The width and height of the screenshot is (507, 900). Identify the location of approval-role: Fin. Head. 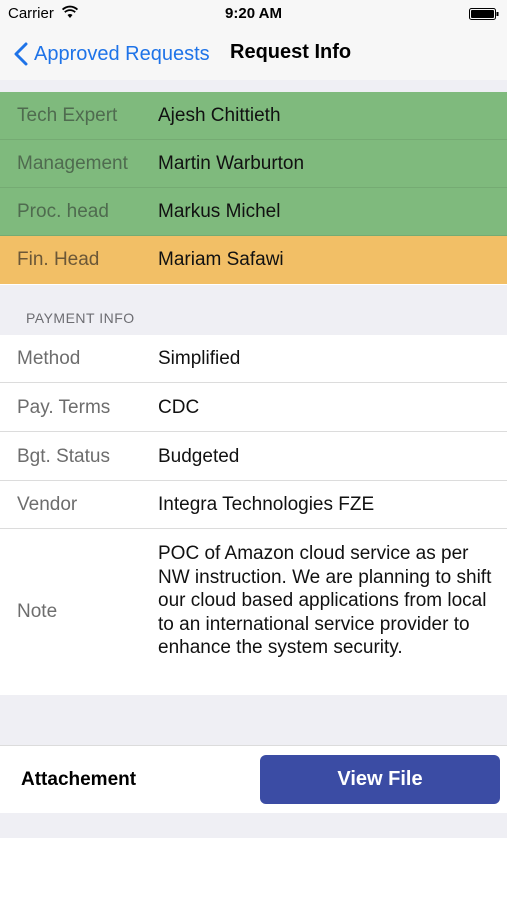
(58, 259).